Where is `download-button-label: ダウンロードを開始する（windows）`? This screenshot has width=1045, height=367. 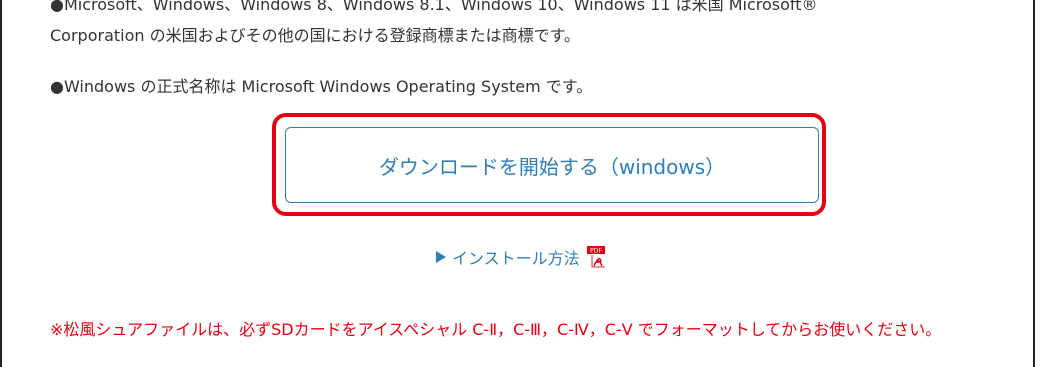
download-button-label: ダウンロードを開始する（windows） is located at coordinates (552, 166).